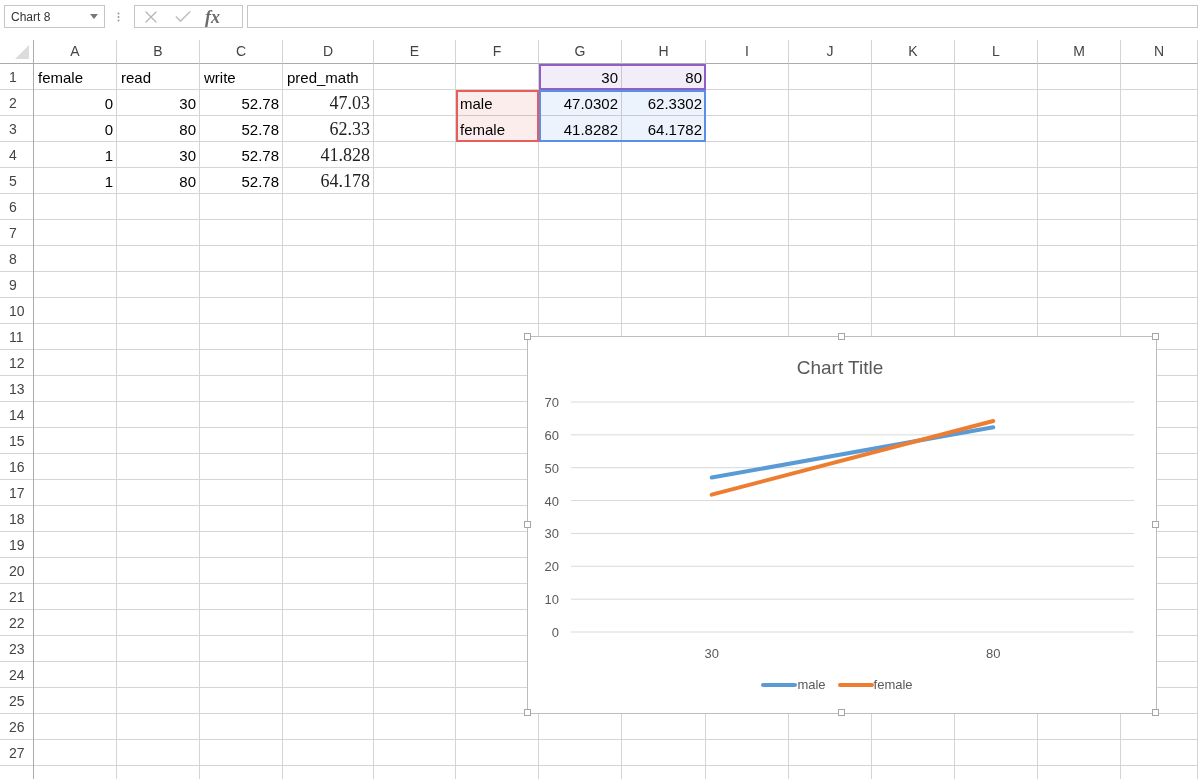 The width and height of the screenshot is (1198, 779). Describe the element at coordinates (580, 77) in the screenshot. I see `table-cell: 30` at that location.